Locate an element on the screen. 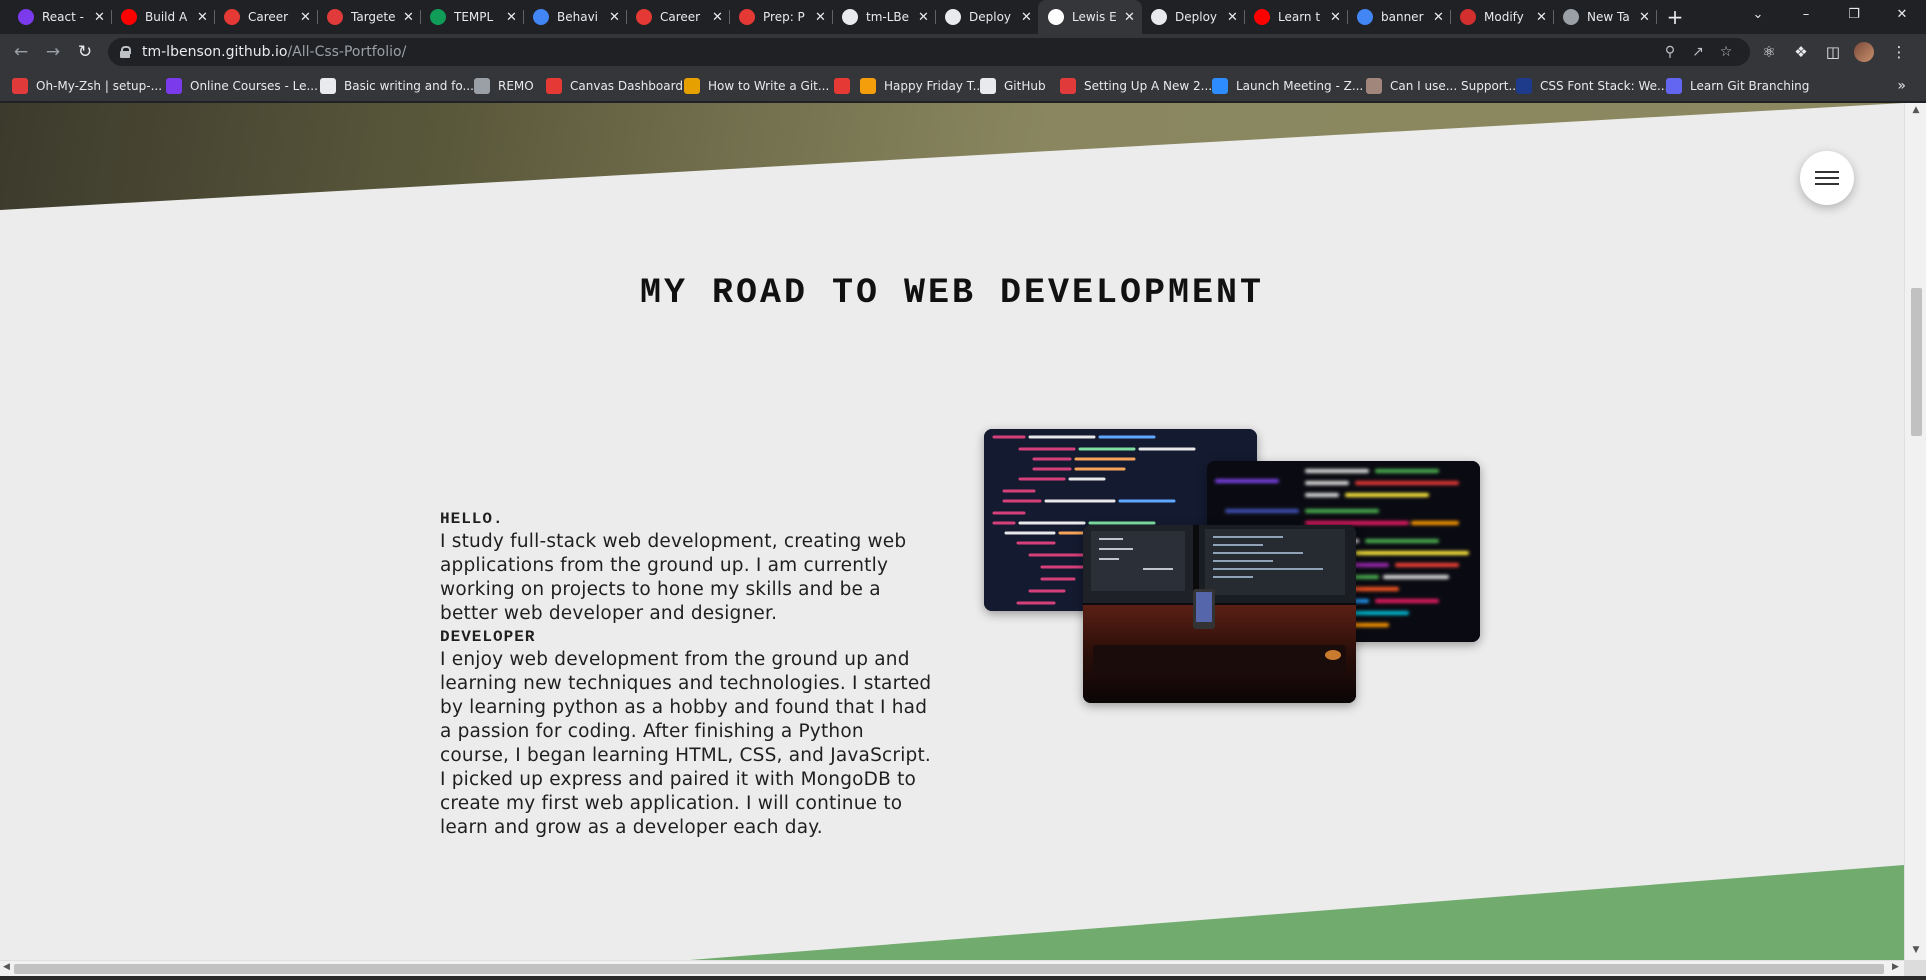 The image size is (1926, 980). browser-tab: New Ta ✕ is located at coordinates (1605, 17).